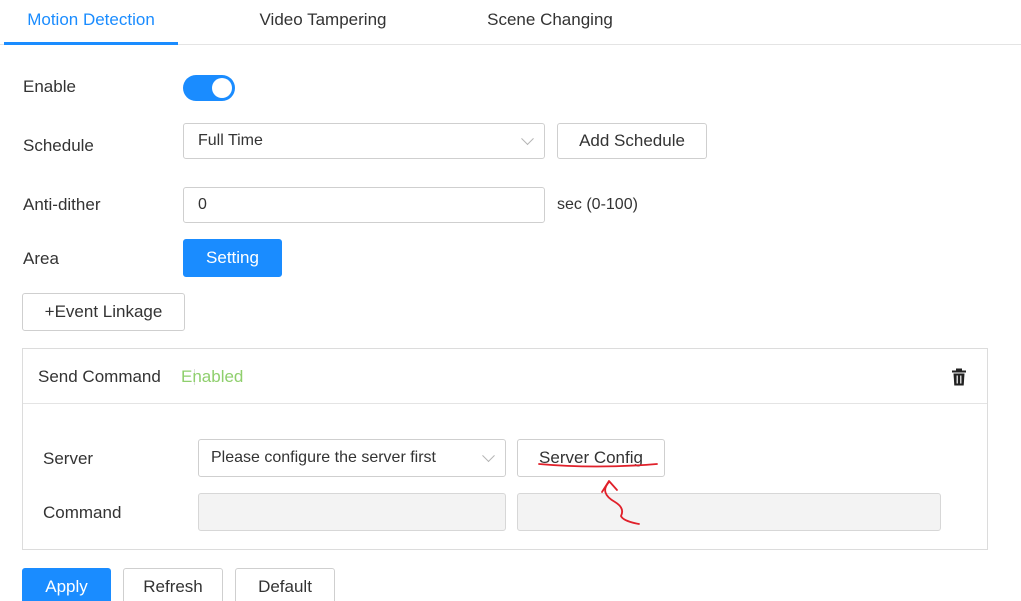 The height and width of the screenshot is (601, 1021). What do you see at coordinates (91, 43) in the screenshot?
I see `active-tab-indicator` at bounding box center [91, 43].